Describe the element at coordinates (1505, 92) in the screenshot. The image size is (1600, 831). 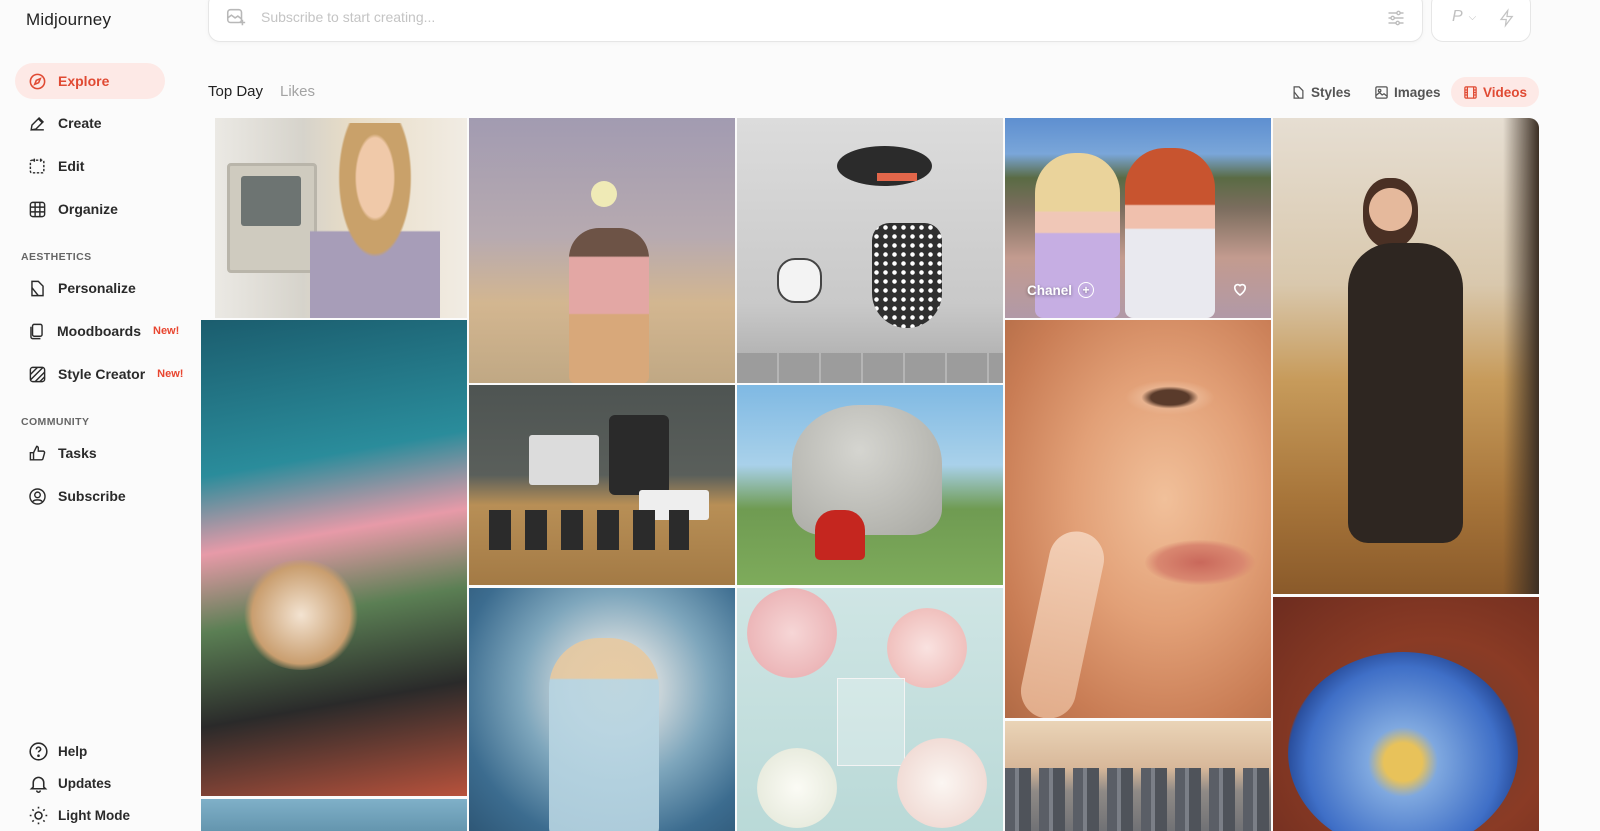
I see `filter-label: Videos` at that location.